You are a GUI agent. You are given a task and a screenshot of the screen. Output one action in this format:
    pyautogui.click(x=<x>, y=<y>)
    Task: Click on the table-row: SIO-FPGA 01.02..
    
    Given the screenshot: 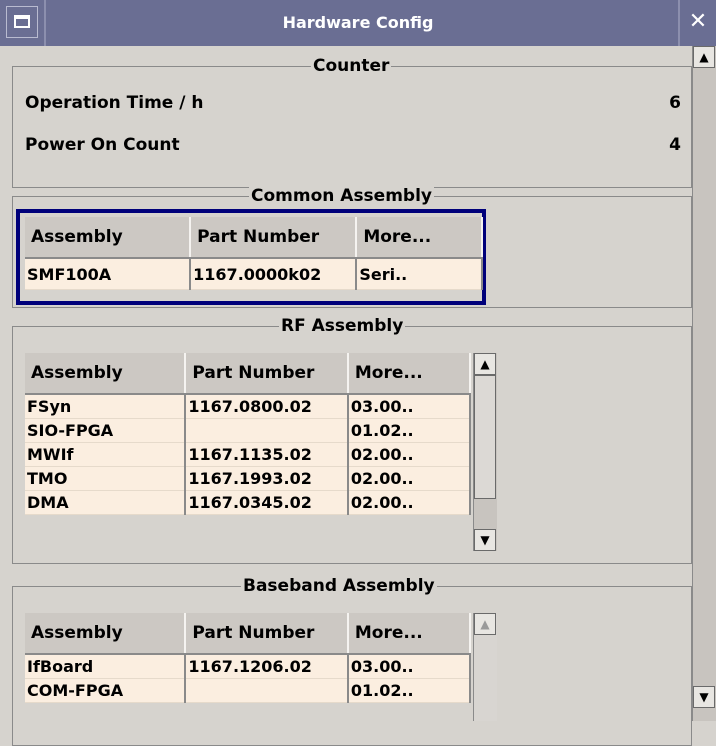 What is the action you would take?
    pyautogui.click(x=248, y=430)
    